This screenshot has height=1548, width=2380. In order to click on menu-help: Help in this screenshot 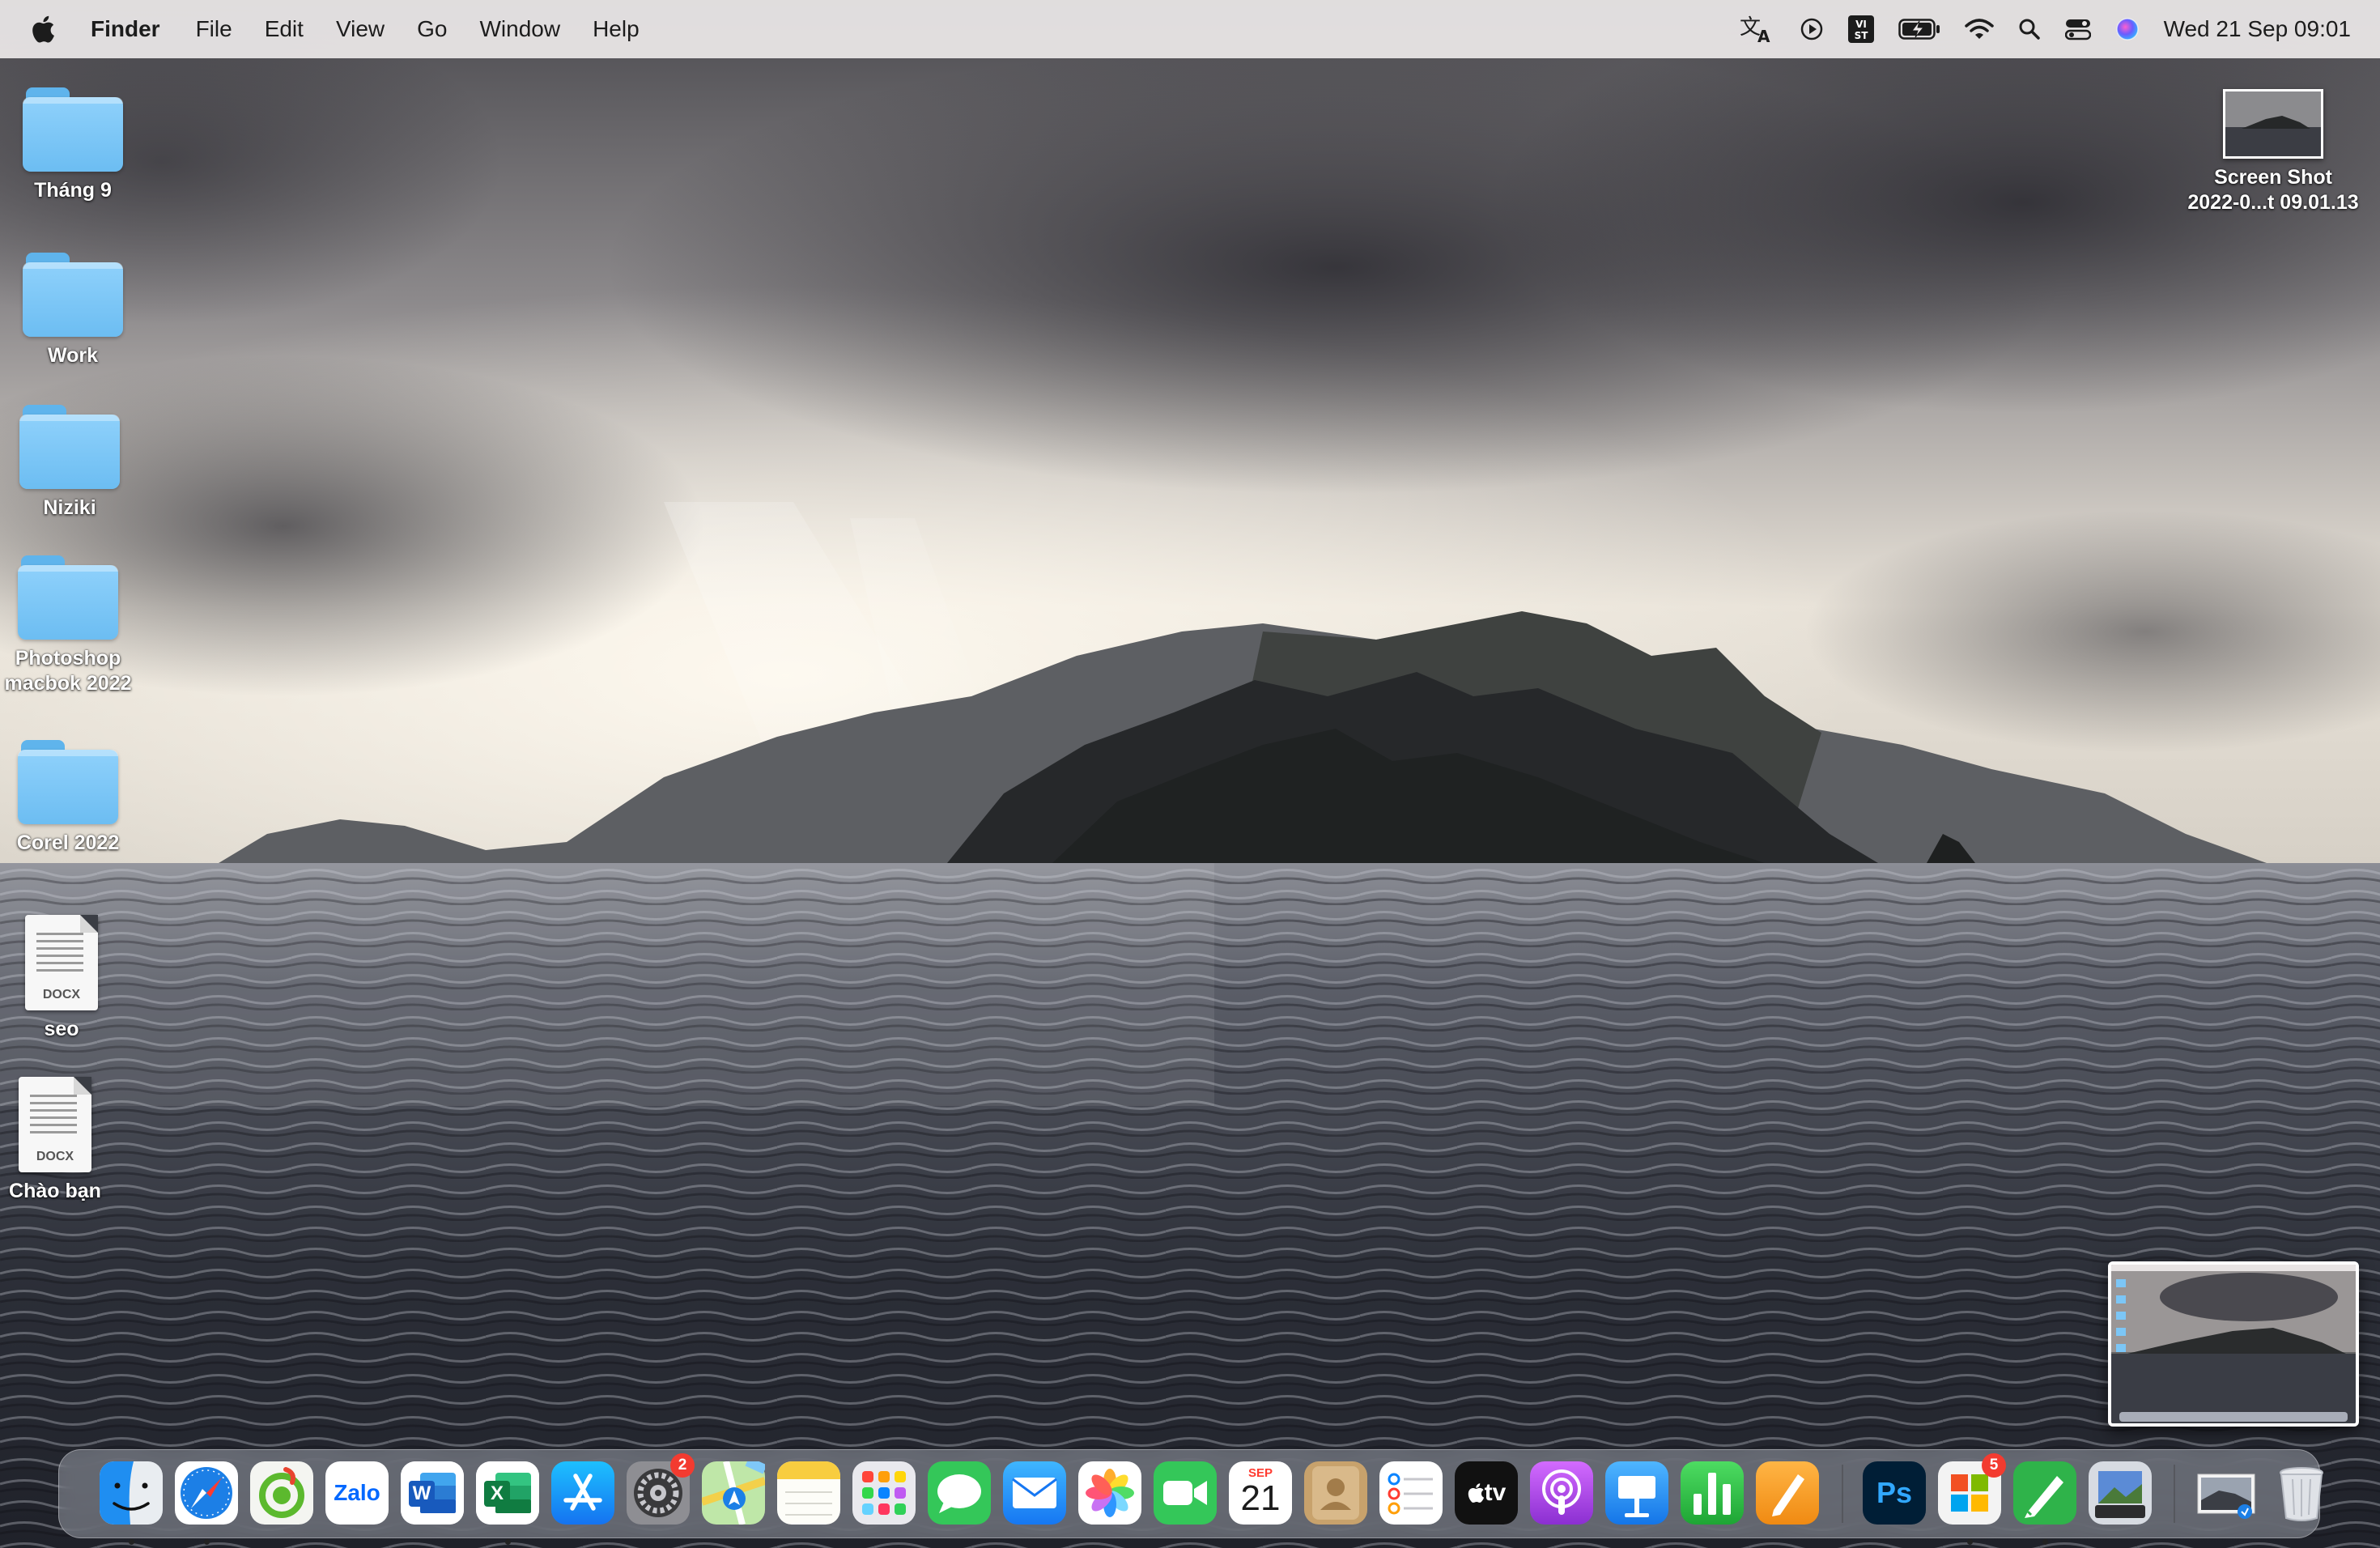, I will do `click(616, 29)`.